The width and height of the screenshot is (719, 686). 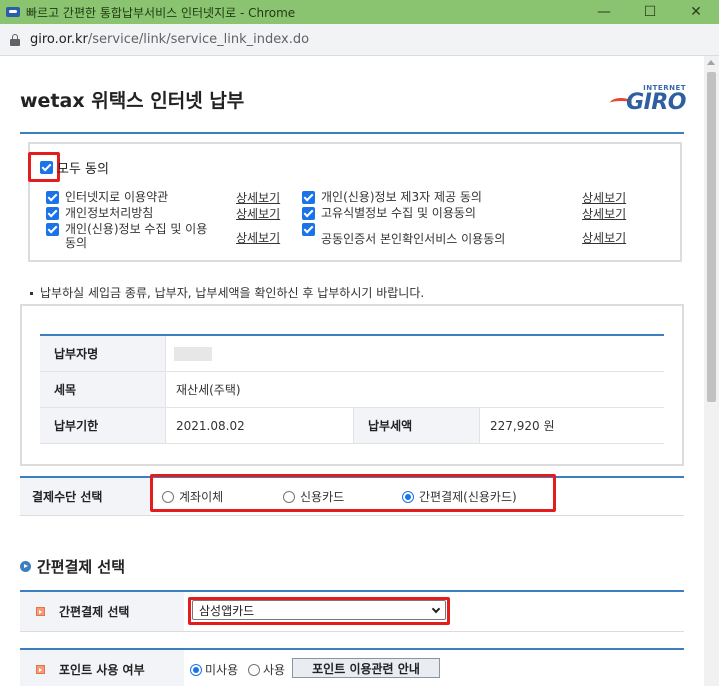 I want to click on term-item: 개인(신용)정보 제3자 제공 동의, so click(x=403, y=198).